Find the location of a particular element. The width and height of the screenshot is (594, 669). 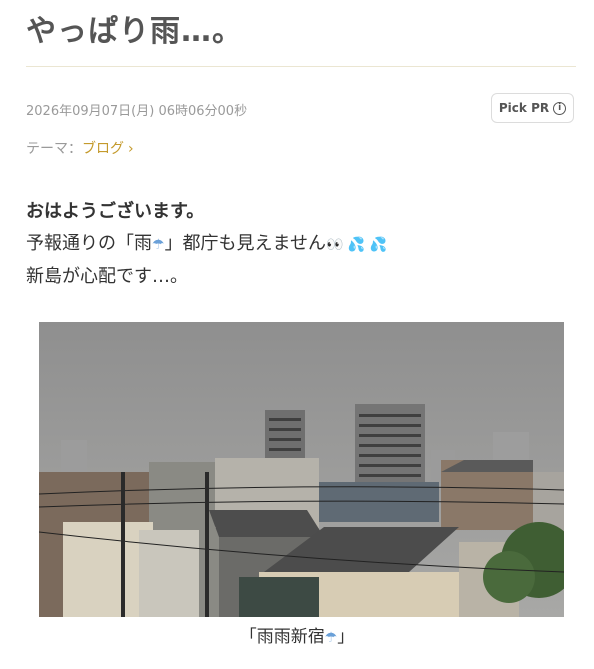

caption-text-a: 「雨雨新宿 is located at coordinates (282, 637).